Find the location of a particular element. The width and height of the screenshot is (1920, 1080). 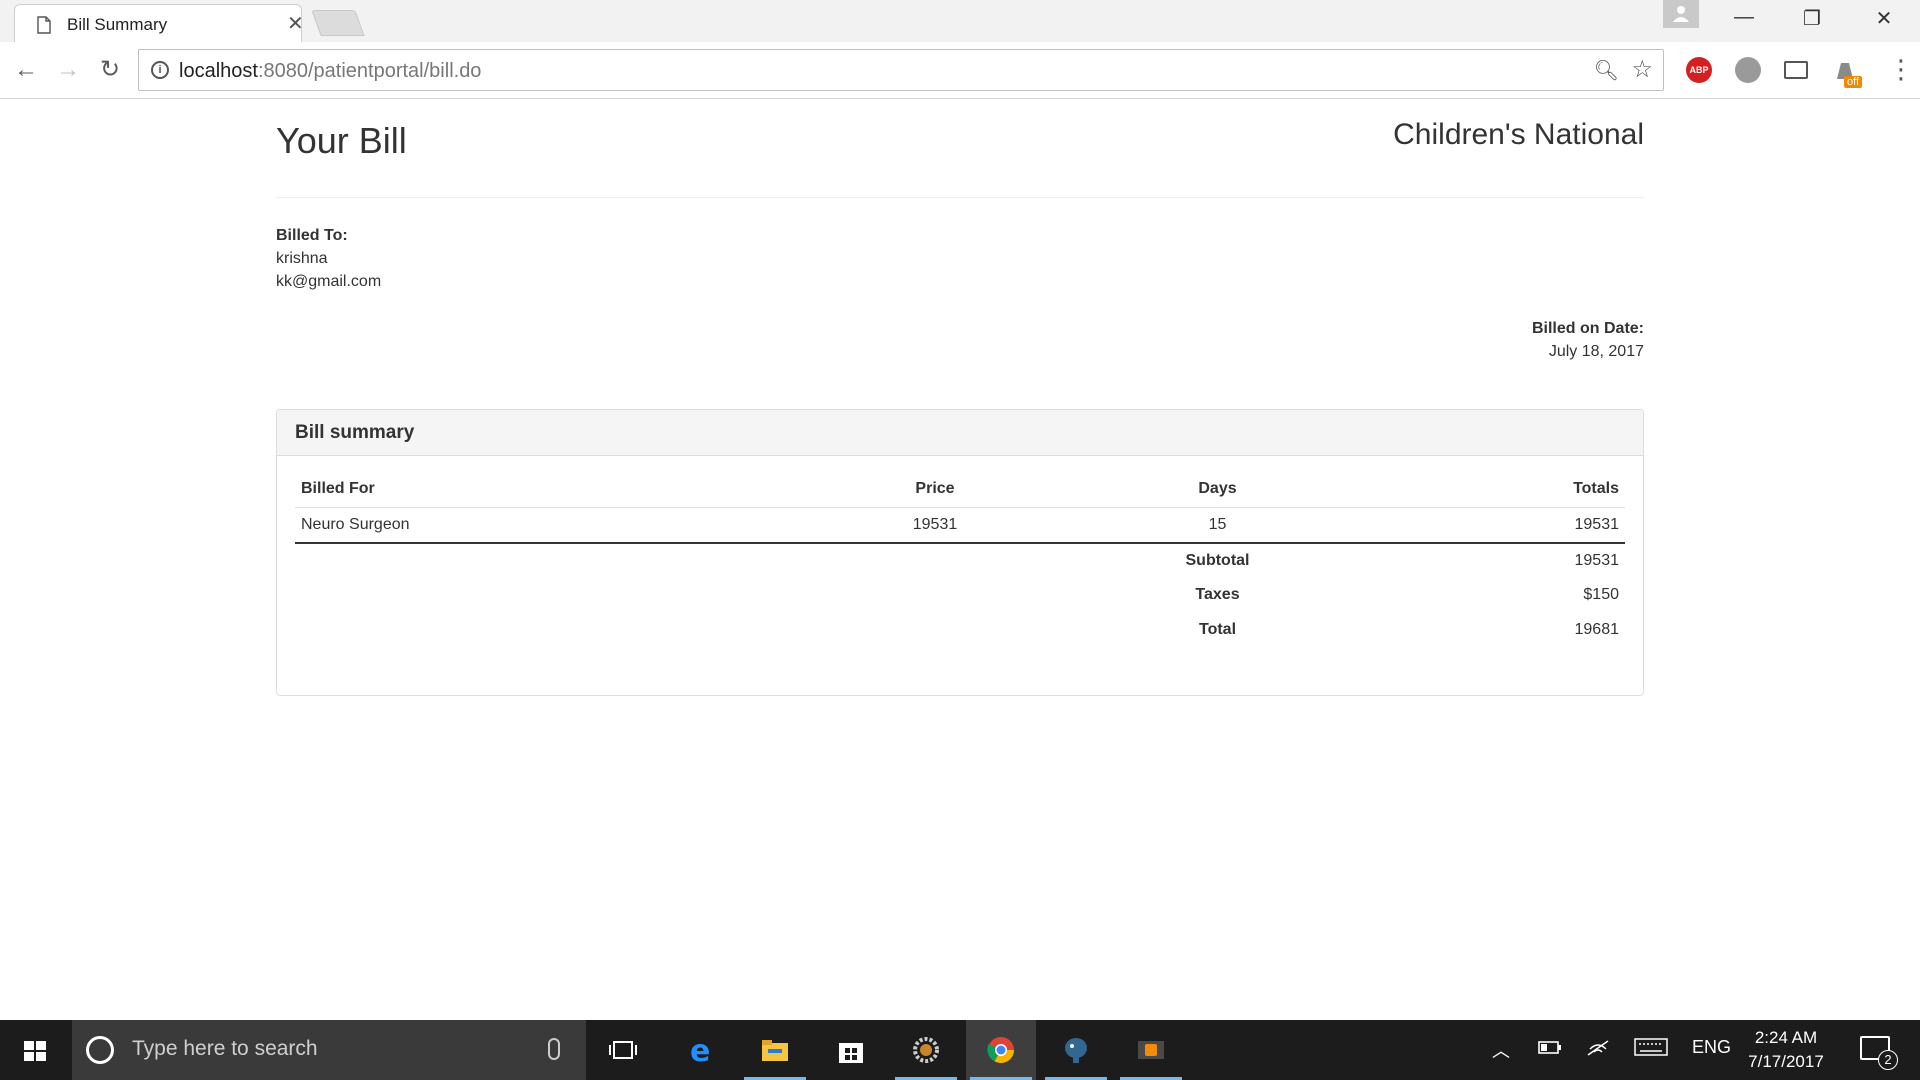

search-placeholder: Type here to search is located at coordinates (225, 1048).